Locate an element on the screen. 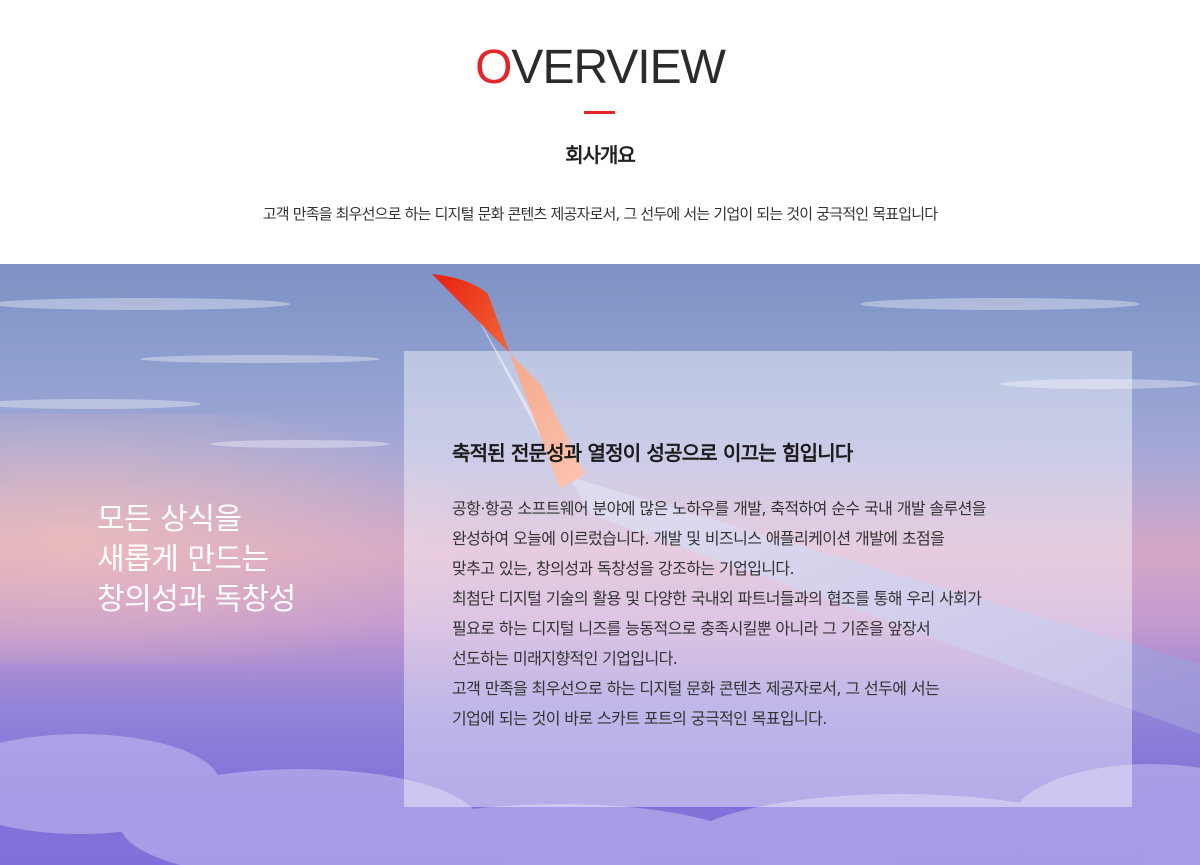  overview-subtitle: 회사개요 is located at coordinates (600, 155).